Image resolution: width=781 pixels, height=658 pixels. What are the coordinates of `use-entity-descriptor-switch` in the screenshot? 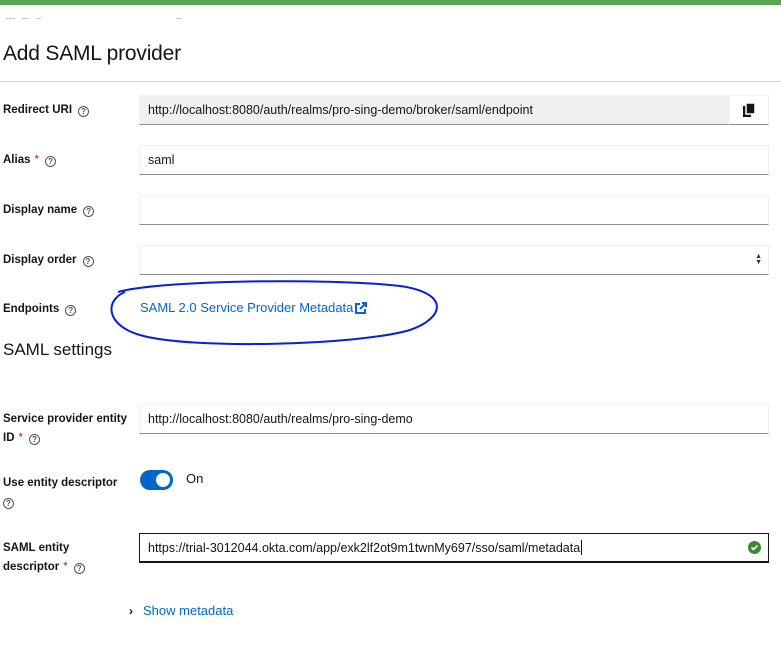 It's located at (156, 480).